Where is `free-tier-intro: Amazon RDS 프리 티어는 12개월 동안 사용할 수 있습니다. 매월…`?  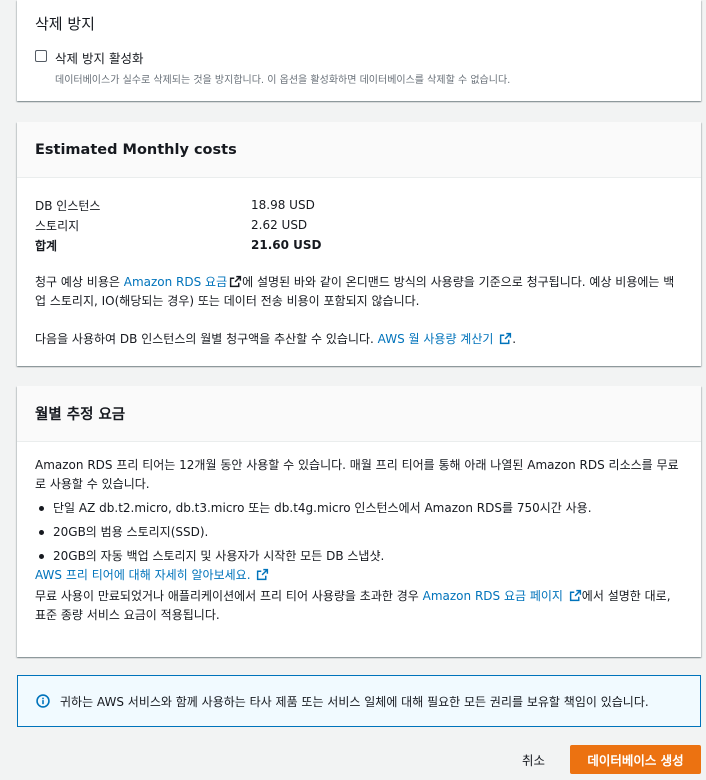 free-tier-intro: Amazon RDS 프리 티어는 12개월 동안 사용할 수 있습니다. 매월… is located at coordinates (357, 474).